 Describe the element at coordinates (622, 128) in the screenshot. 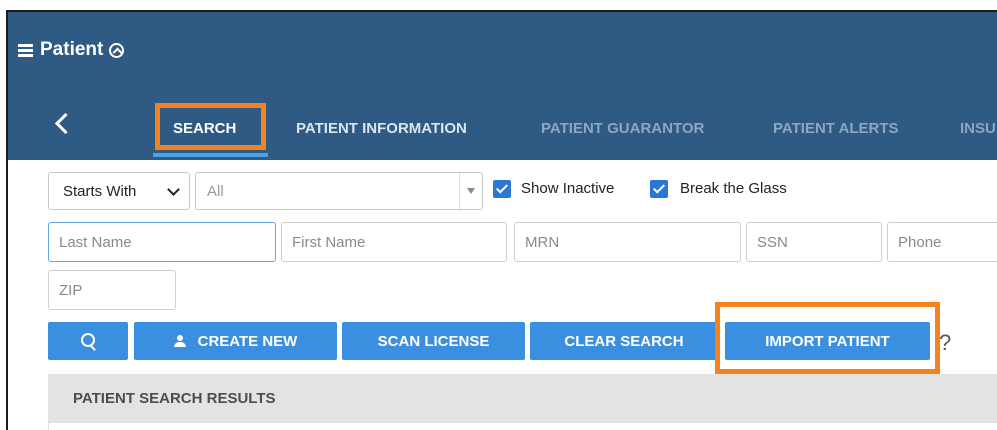

I see `tab-patient-guarantor: PATIENT GUARANTOR` at that location.